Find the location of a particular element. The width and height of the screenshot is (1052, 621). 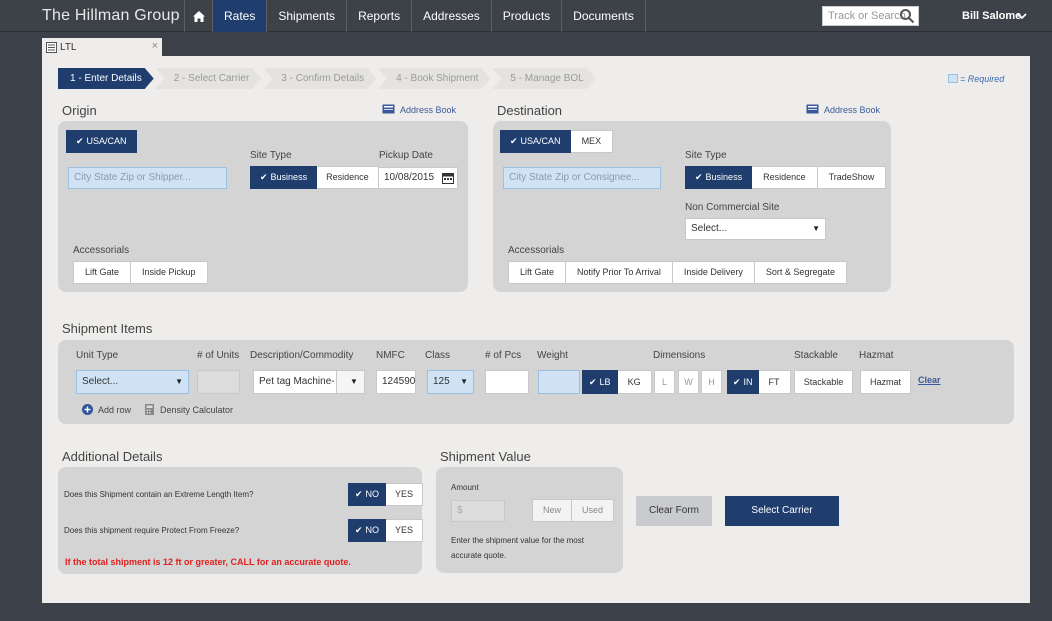

destination-notify-prior: Notify Prior To Arrival is located at coordinates (619, 272).